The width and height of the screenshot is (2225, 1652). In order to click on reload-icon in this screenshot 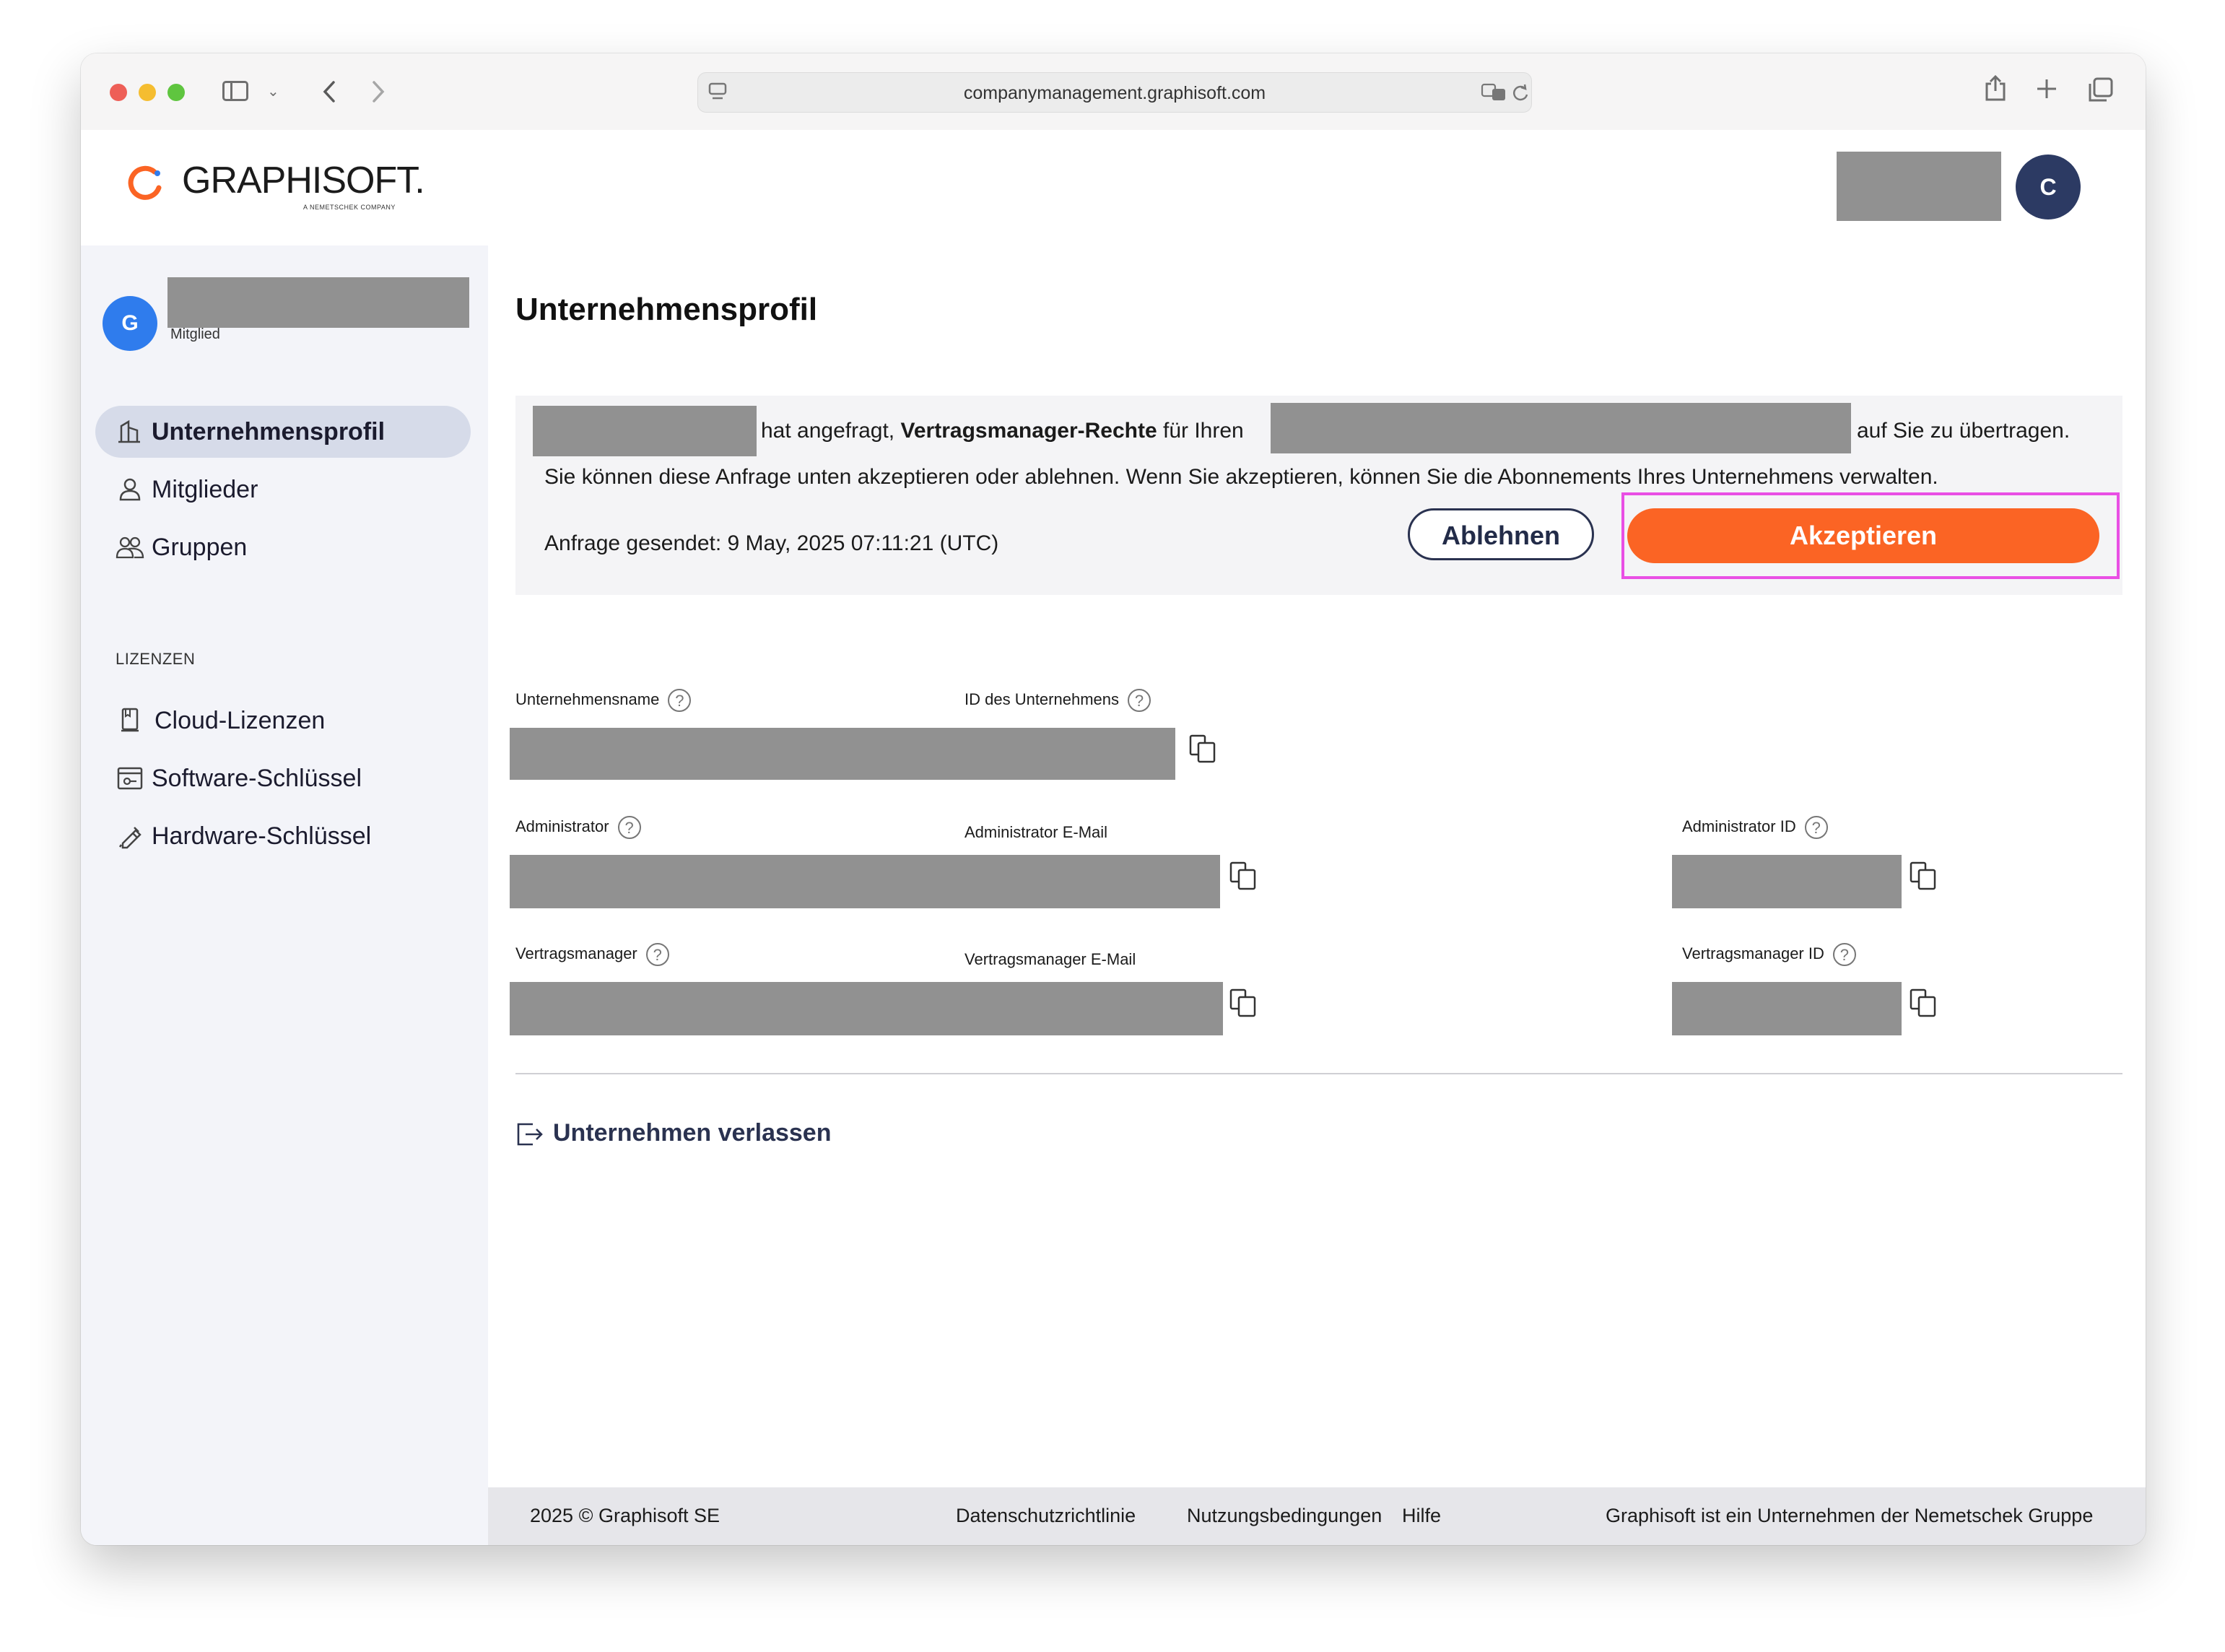, I will do `click(1520, 93)`.